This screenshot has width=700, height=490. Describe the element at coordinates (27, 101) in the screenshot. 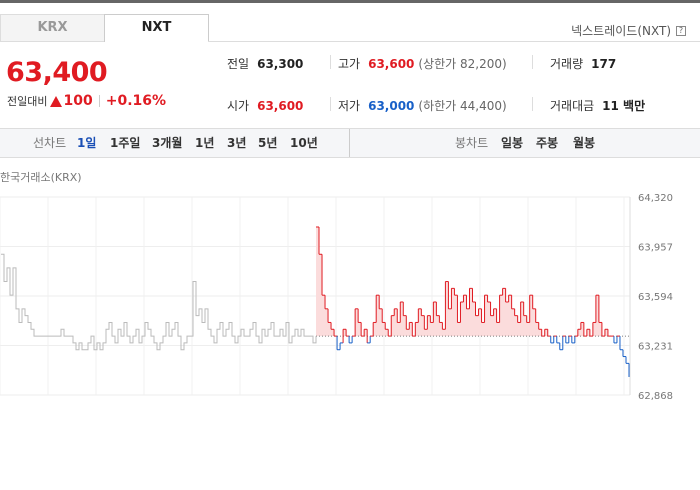

I see `change-label: 전일대비` at that location.